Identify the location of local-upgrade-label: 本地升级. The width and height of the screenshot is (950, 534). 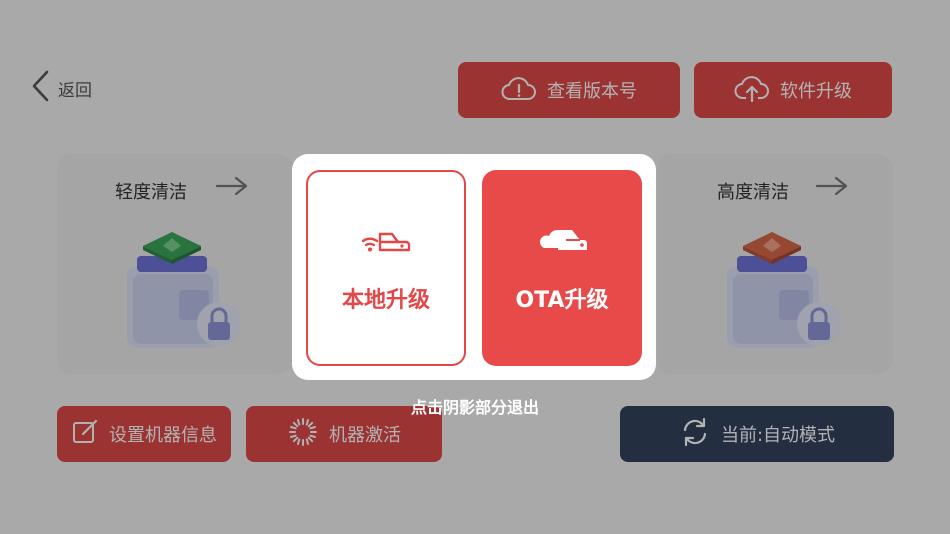
(385, 300).